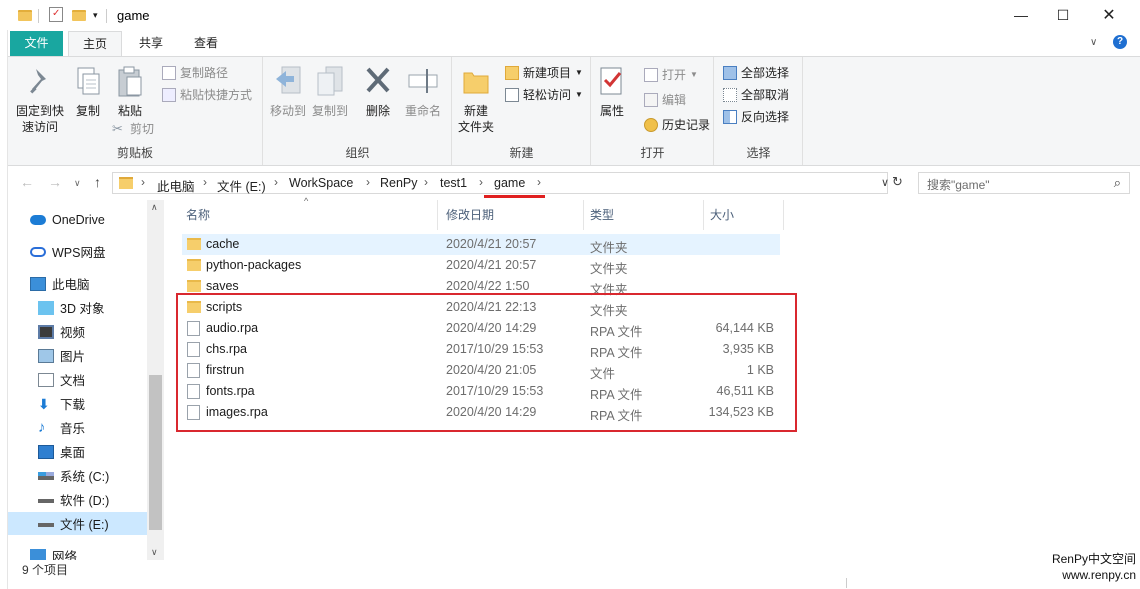  Describe the element at coordinates (101, 451) in the screenshot. I see `nav-item-desktop: 桌面` at that location.